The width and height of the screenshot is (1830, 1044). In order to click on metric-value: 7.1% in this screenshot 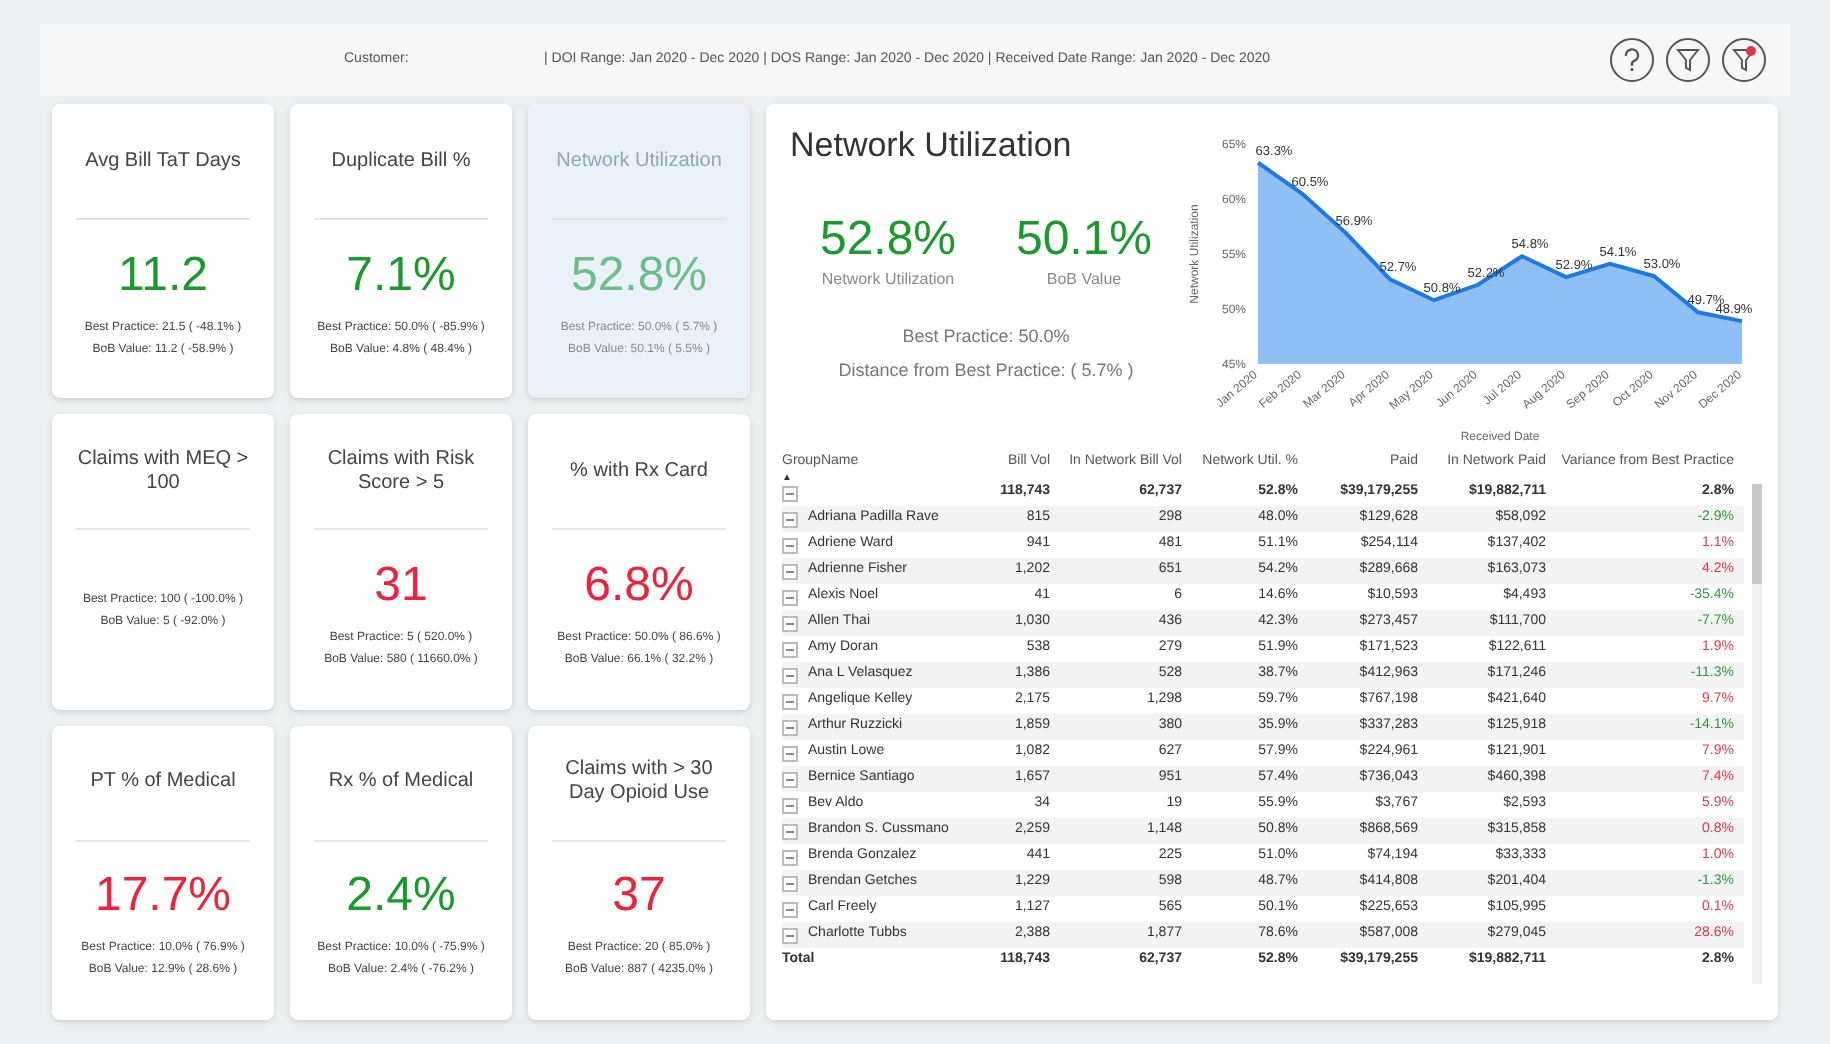, I will do `click(401, 275)`.